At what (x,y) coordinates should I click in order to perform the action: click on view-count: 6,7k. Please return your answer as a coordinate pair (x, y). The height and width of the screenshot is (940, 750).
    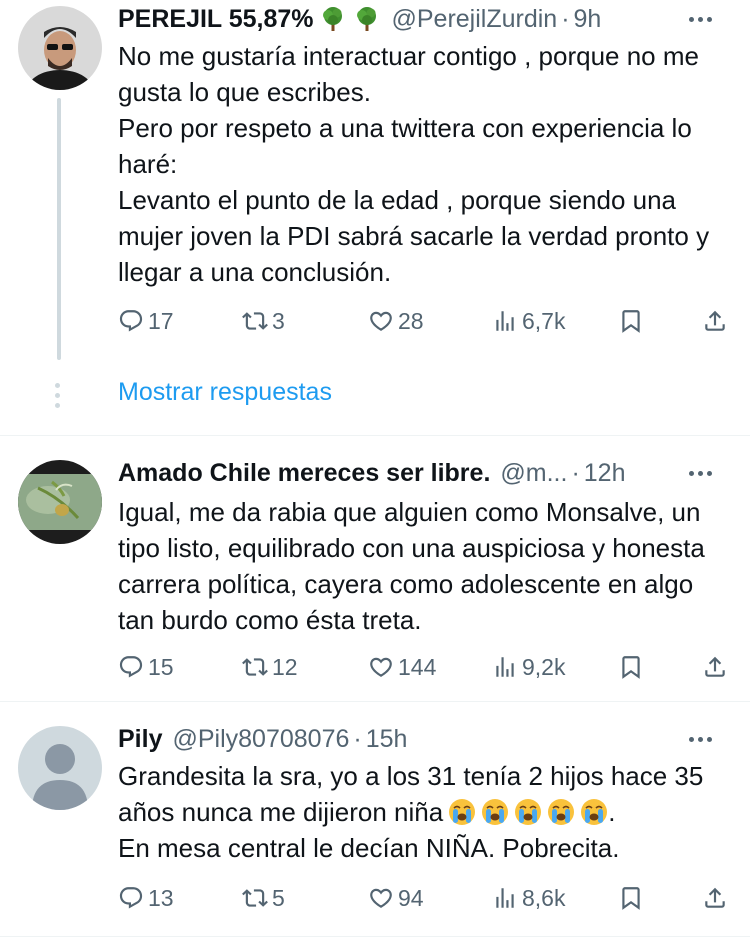
    Looking at the image, I should click on (544, 320).